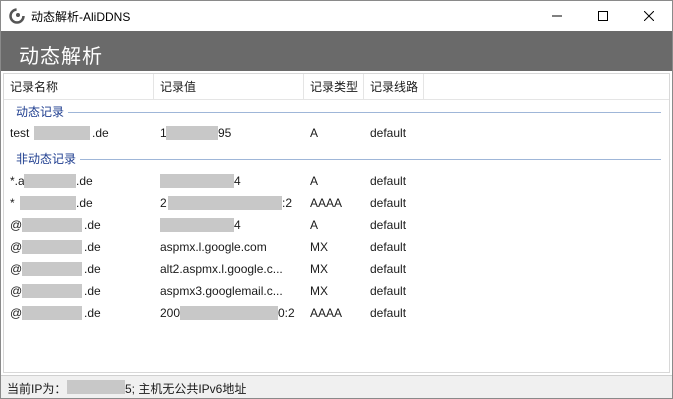 The height and width of the screenshot is (399, 673). I want to click on status-ip-info: 5; 主机无公共IPv6地址, so click(186, 389).